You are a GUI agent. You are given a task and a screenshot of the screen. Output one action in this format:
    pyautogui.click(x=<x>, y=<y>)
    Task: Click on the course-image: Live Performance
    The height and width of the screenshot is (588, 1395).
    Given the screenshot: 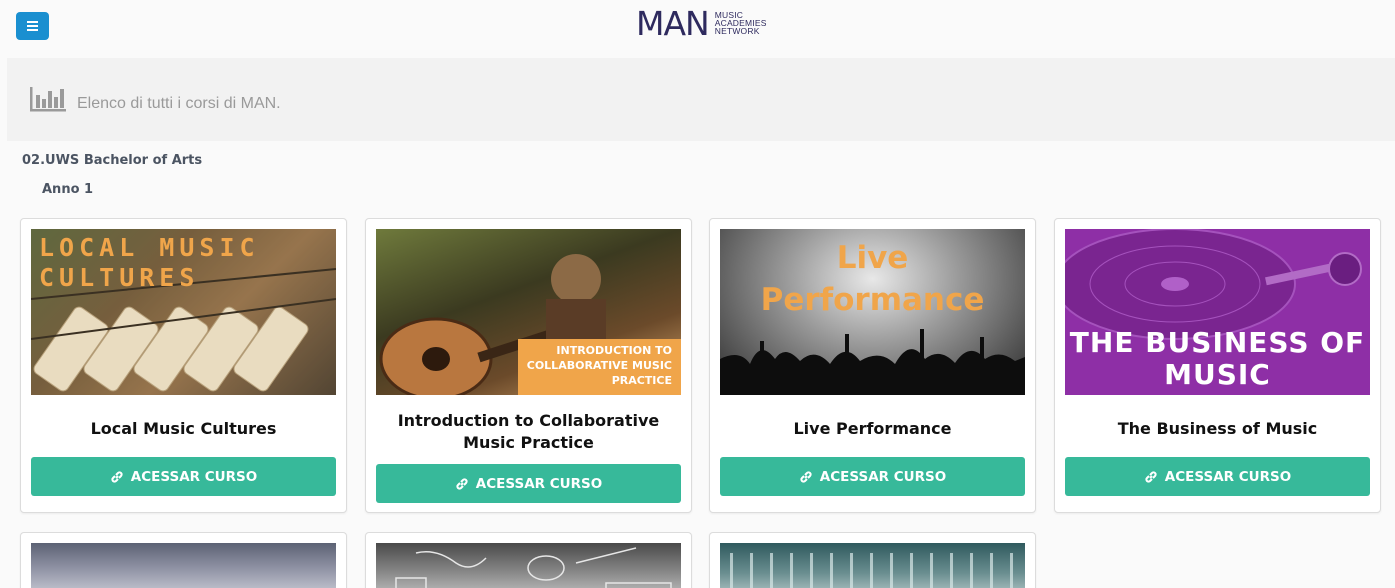 What is the action you would take?
    pyautogui.click(x=872, y=312)
    